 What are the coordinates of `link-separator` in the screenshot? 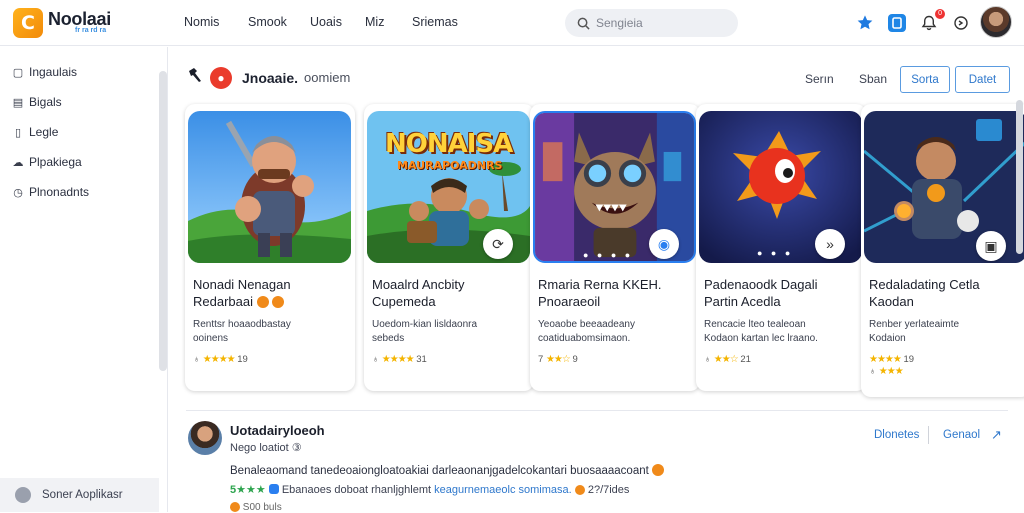 It's located at (928, 435).